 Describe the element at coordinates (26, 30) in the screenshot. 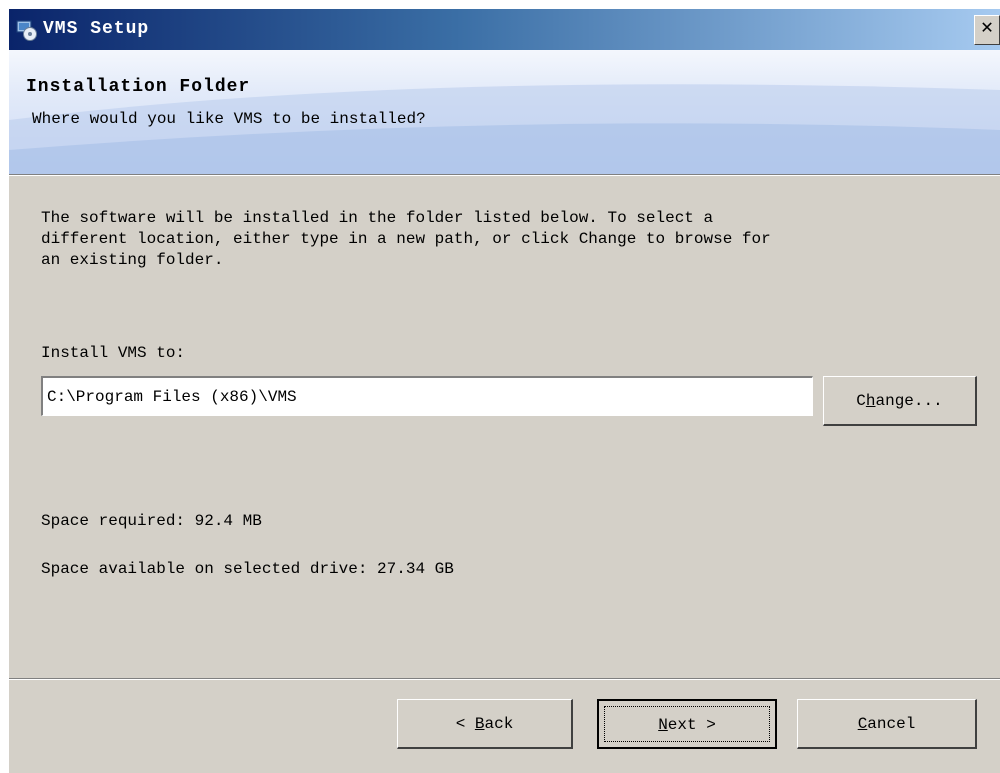

I see `installer-icon` at that location.